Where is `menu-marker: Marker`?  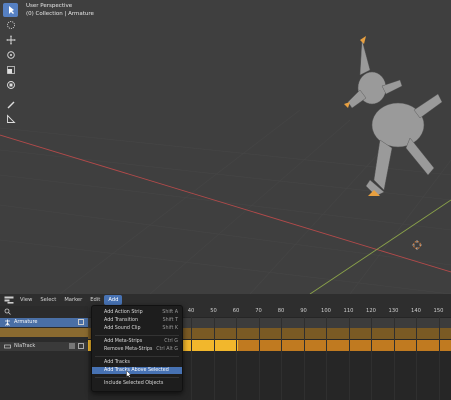
menu-marker: Marker is located at coordinates (73, 300).